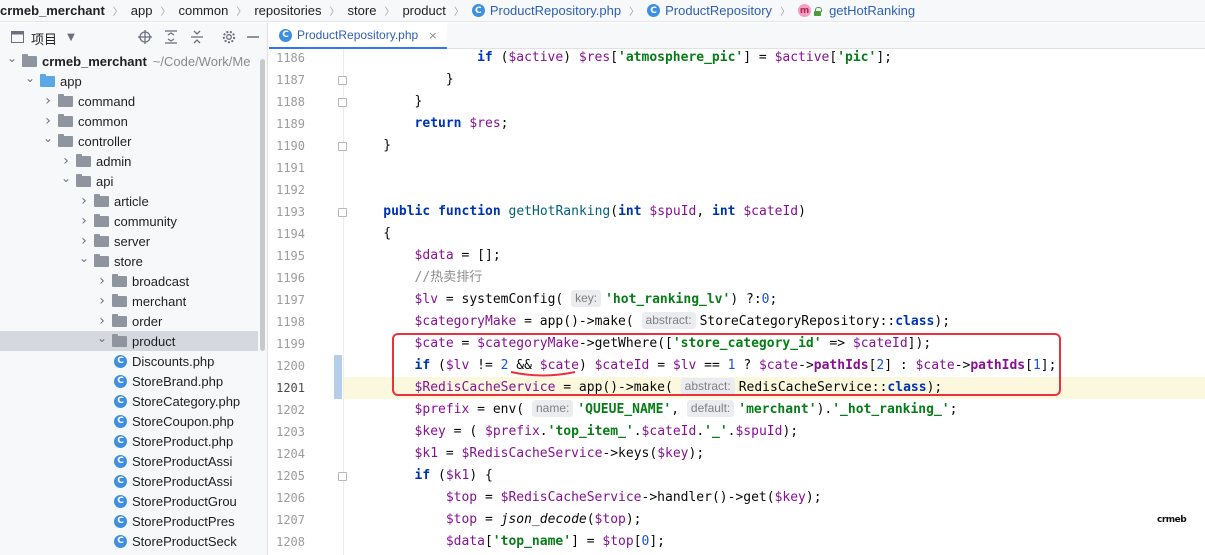 The height and width of the screenshot is (555, 1205). Describe the element at coordinates (856, 10) in the screenshot. I see `breadcrumb-item-method: m getHotRanking` at that location.